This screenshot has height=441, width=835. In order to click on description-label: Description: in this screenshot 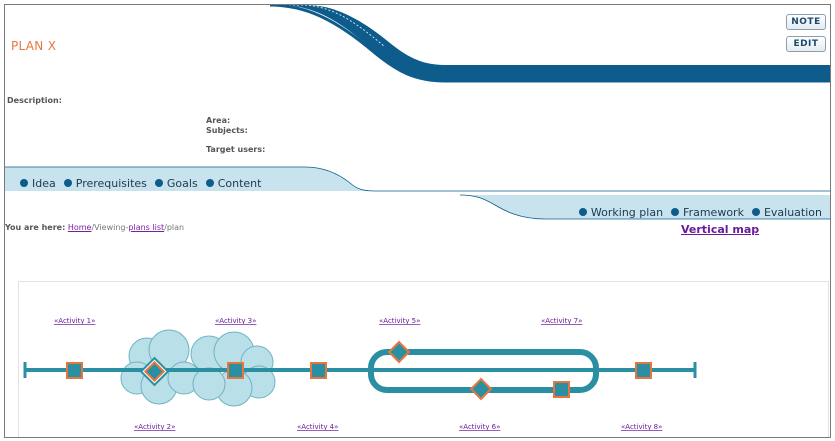, I will do `click(34, 100)`.